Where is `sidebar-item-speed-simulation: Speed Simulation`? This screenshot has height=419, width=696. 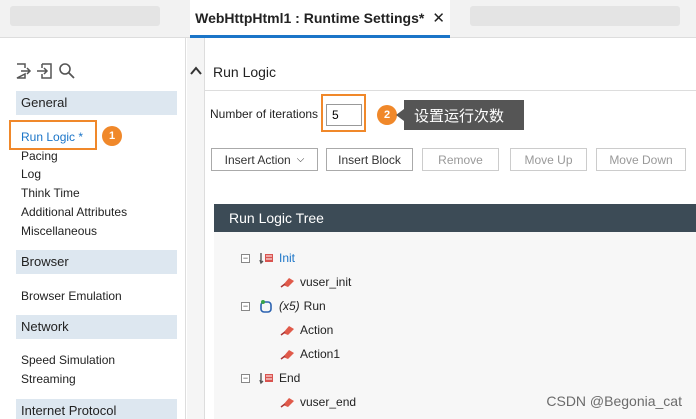
sidebar-item-speed-simulation: Speed Simulation is located at coordinates (68, 360).